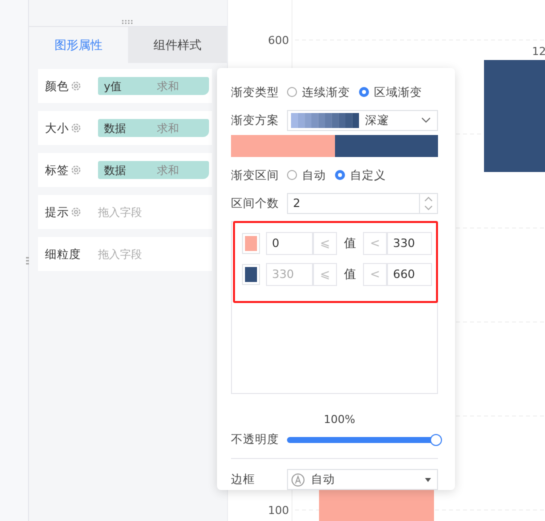  Describe the element at coordinates (362, 203) in the screenshot. I see `interval-count-field: 2` at that location.